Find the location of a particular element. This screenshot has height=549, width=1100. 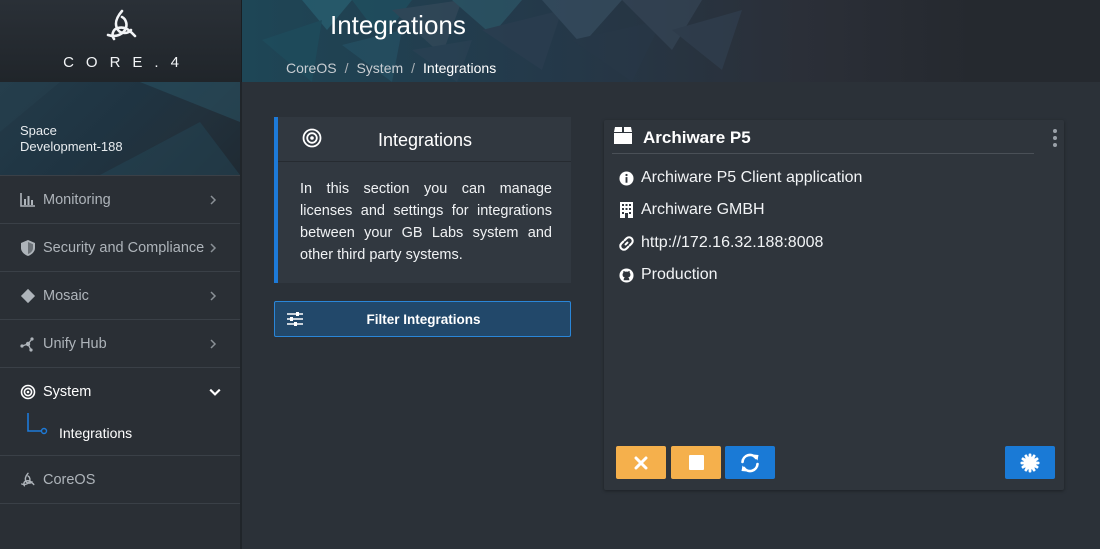

integration-description-row: Archiware P5 Client application is located at coordinates (740, 178).